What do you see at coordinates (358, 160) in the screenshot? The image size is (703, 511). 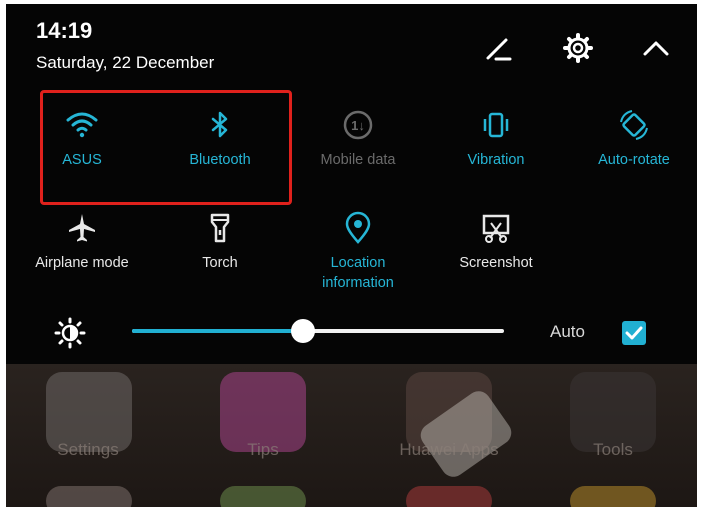 I see `tile-mobile-data-label: Mobile data` at bounding box center [358, 160].